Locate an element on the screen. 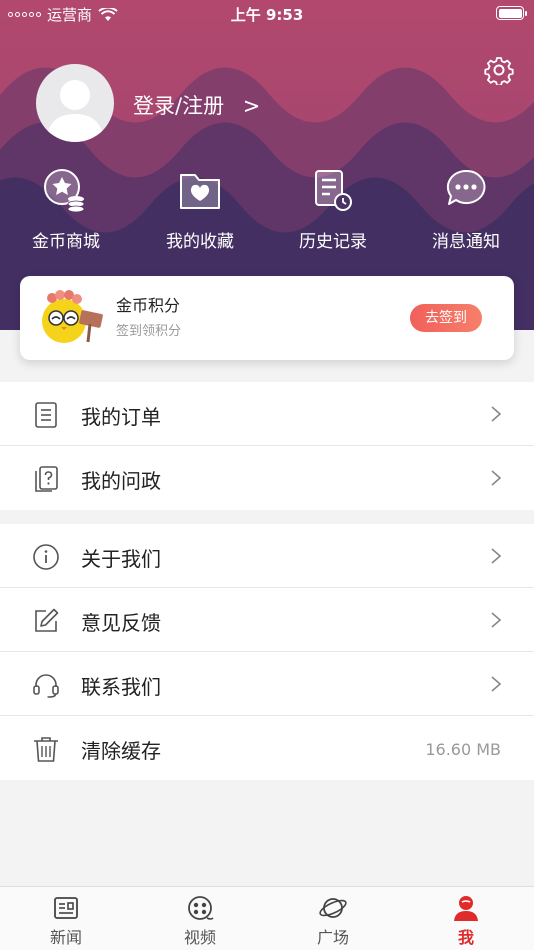  tab-label-me: 我 is located at coordinates (465, 937).